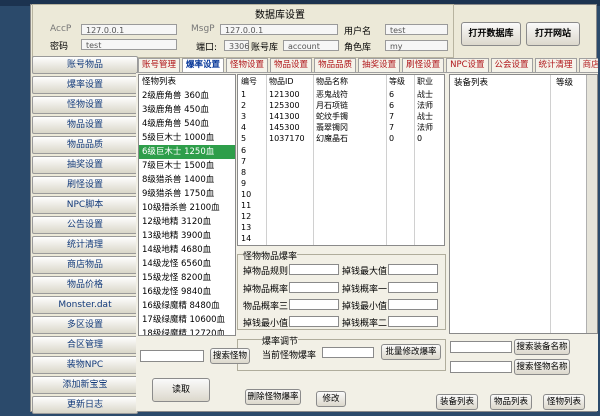  I want to click on table-header-row: 编号 物品ID 物品名称 等级 职业, so click(341, 81).